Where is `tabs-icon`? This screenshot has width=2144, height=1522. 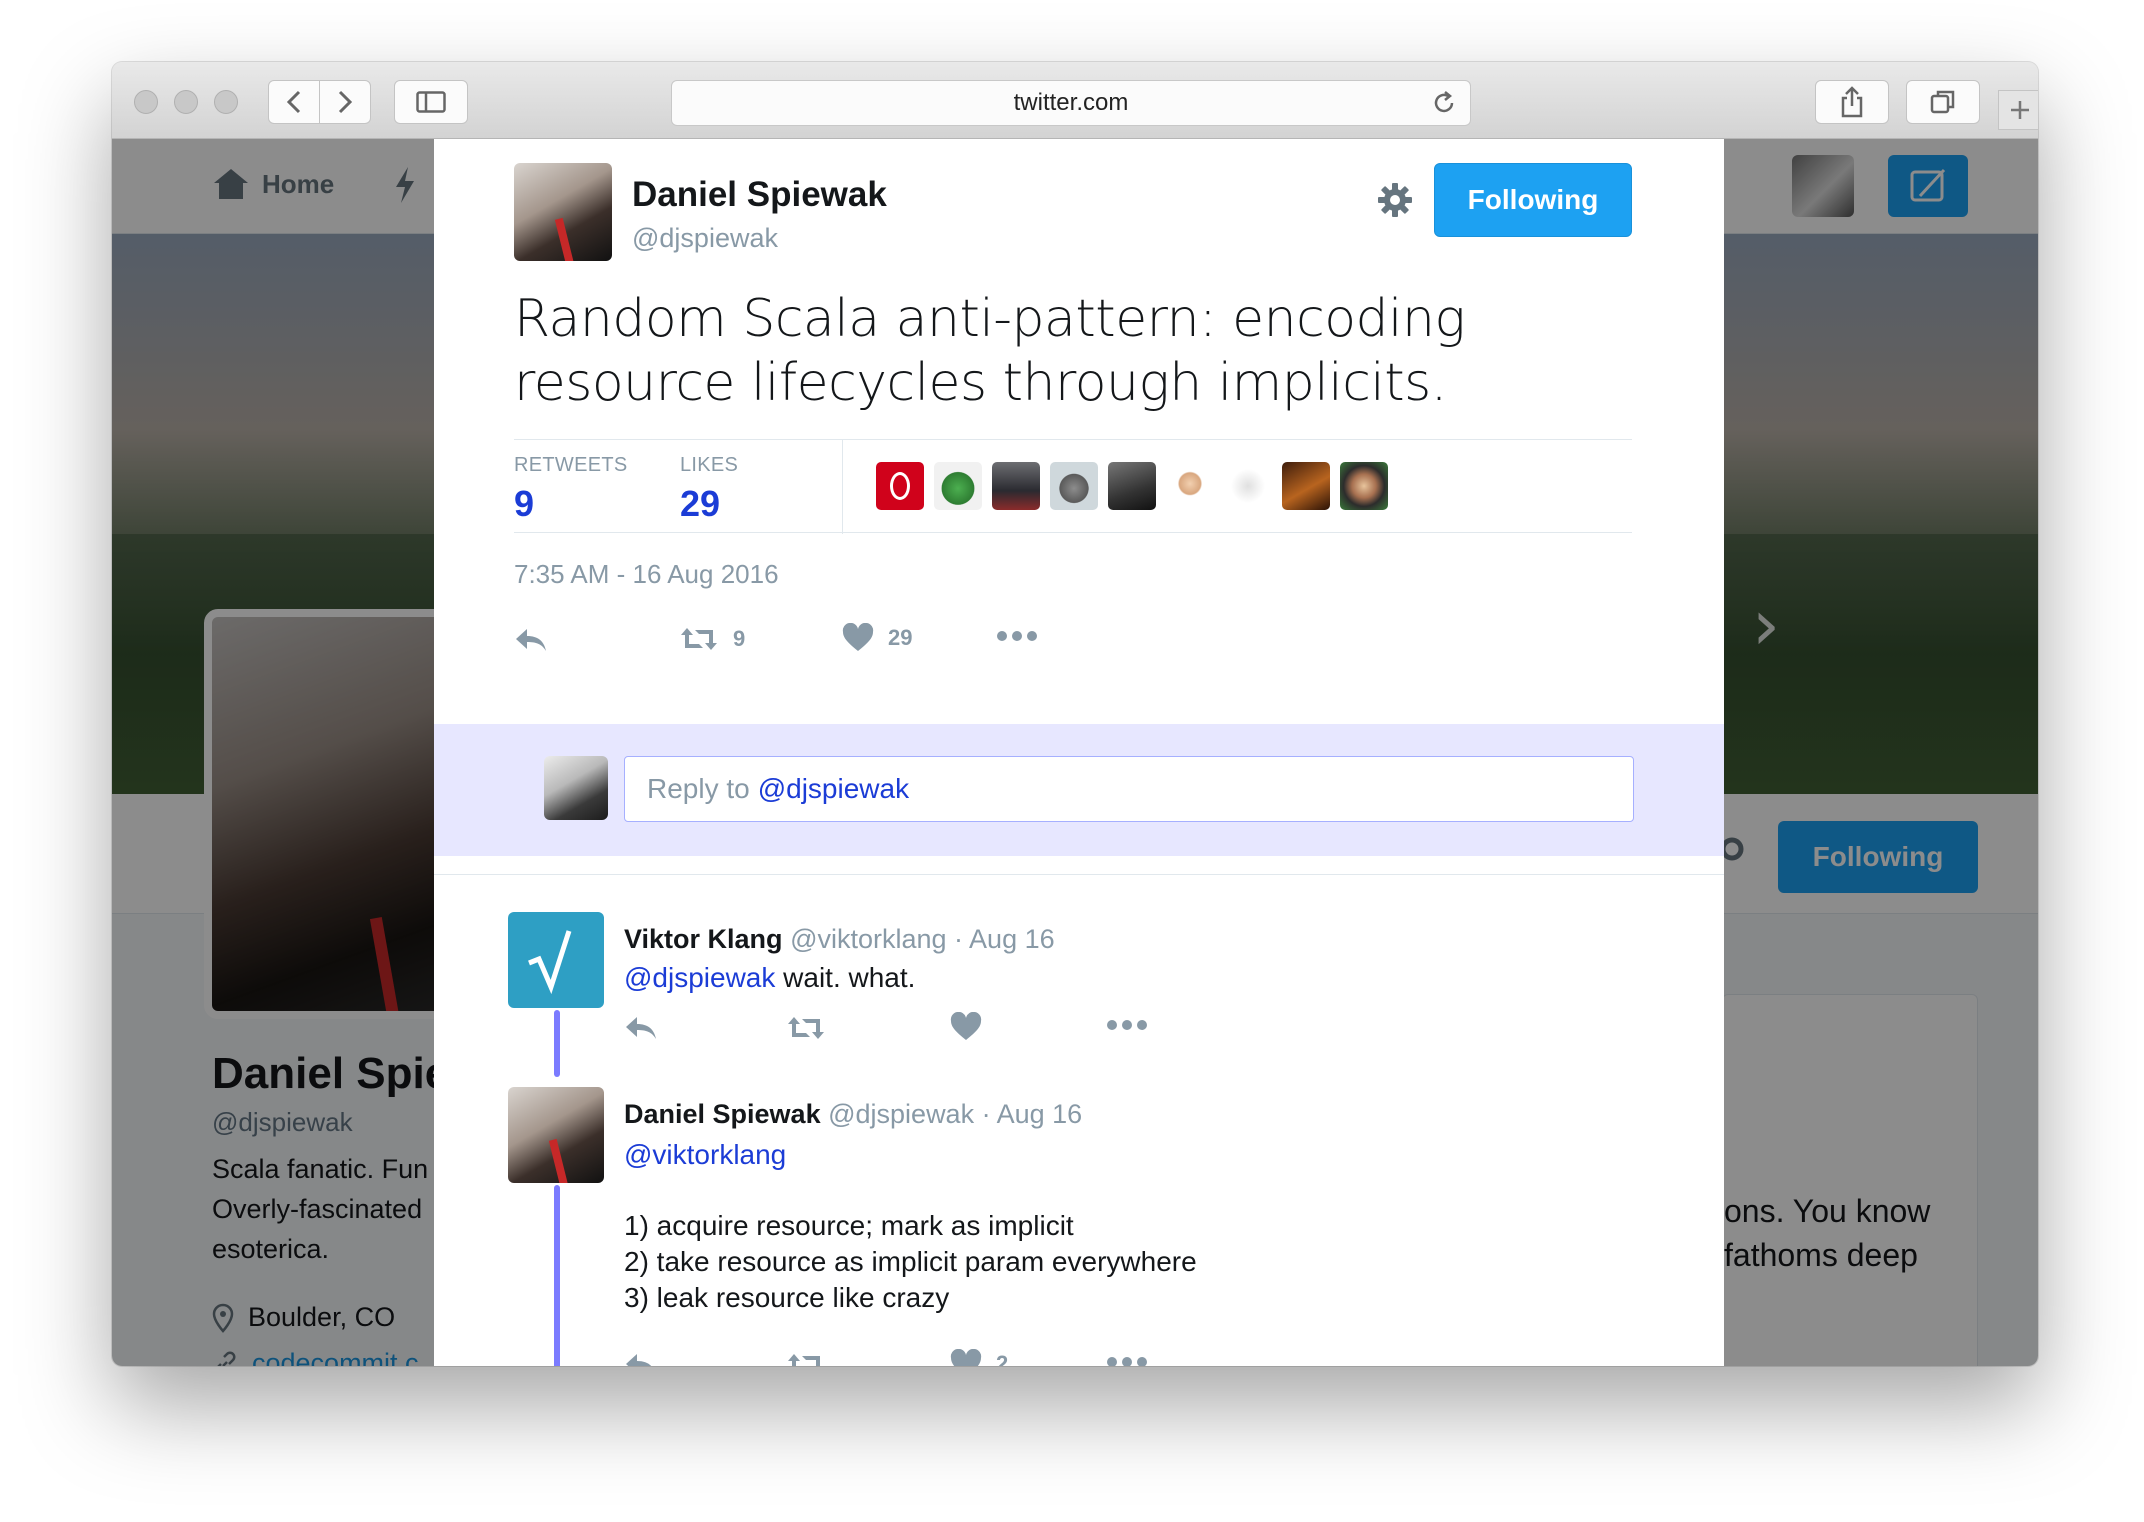
tabs-icon is located at coordinates (1942, 102).